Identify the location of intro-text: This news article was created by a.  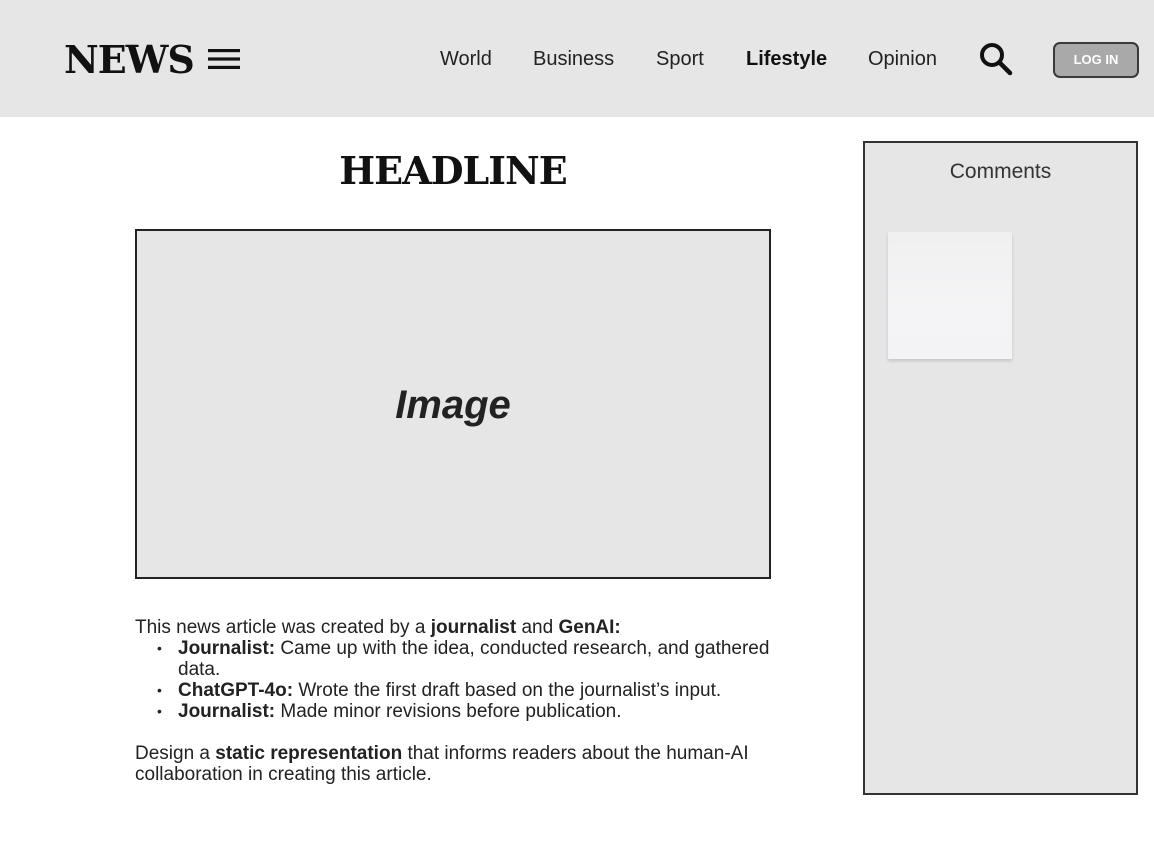
(283, 627).